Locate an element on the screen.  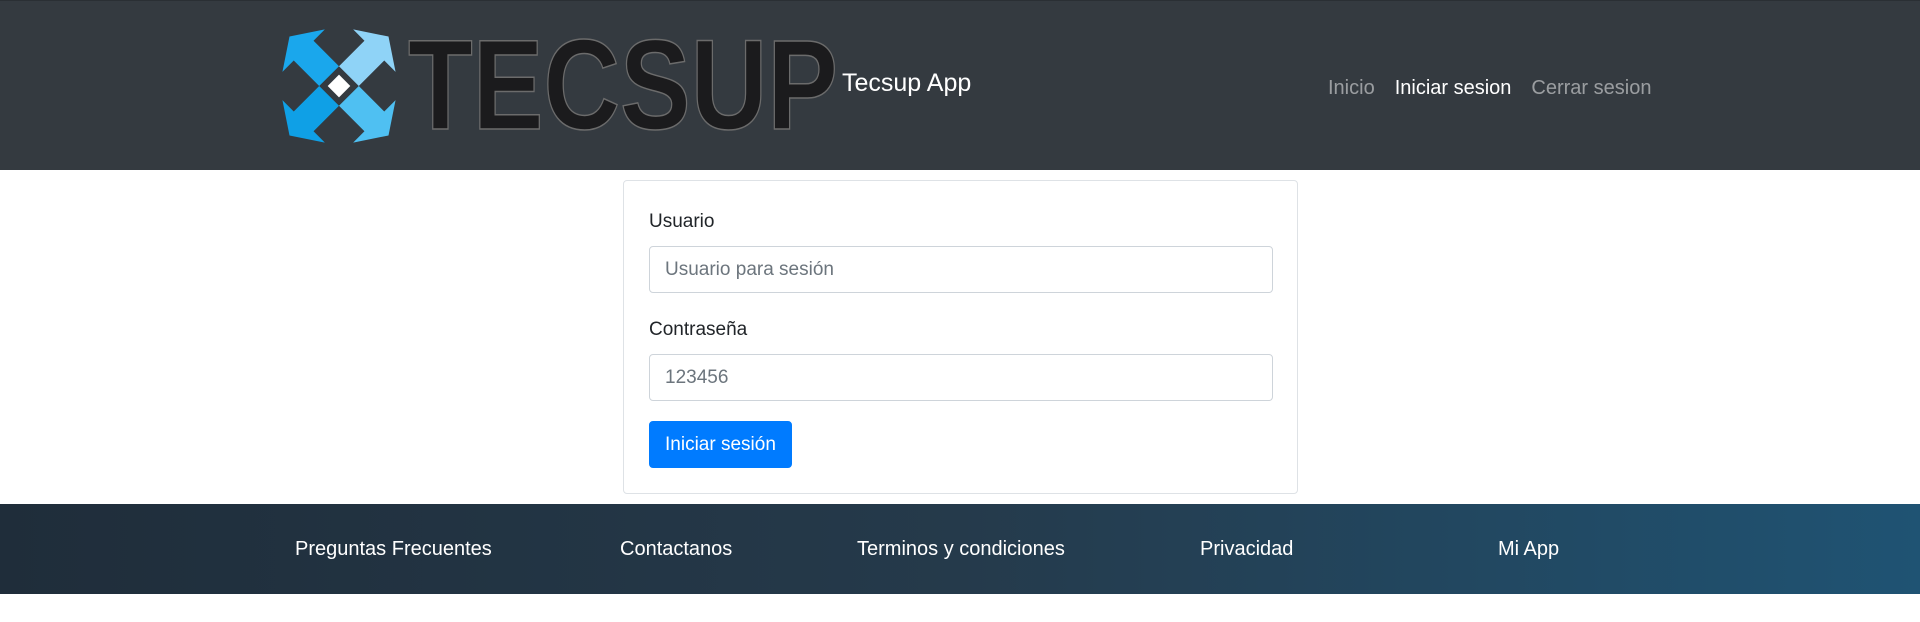
username-label: Usuario is located at coordinates (682, 221).